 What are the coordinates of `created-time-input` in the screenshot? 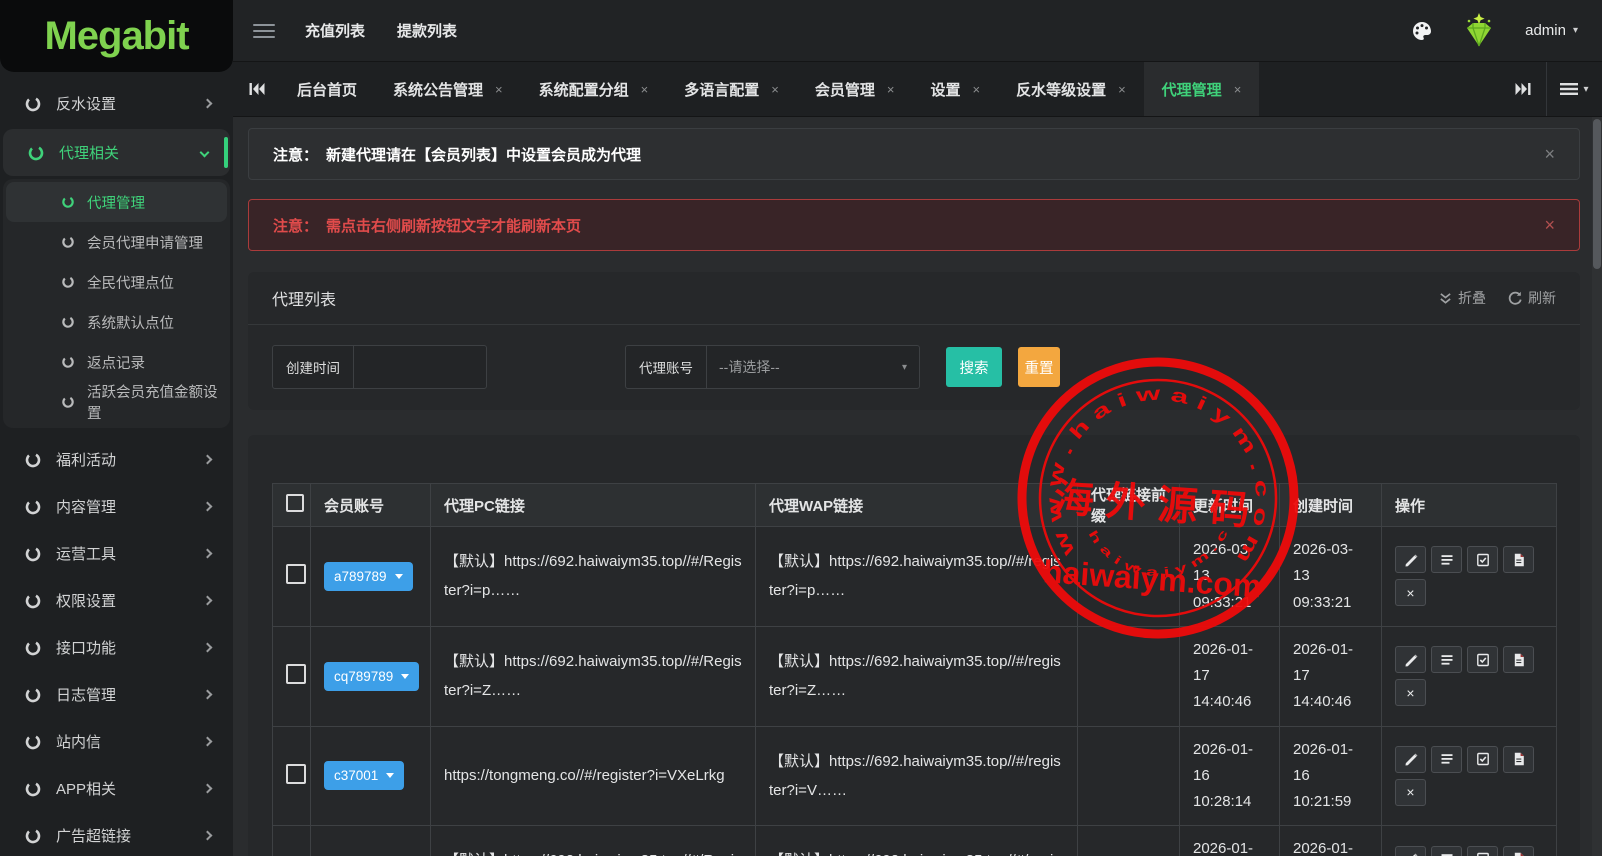 It's located at (420, 367).